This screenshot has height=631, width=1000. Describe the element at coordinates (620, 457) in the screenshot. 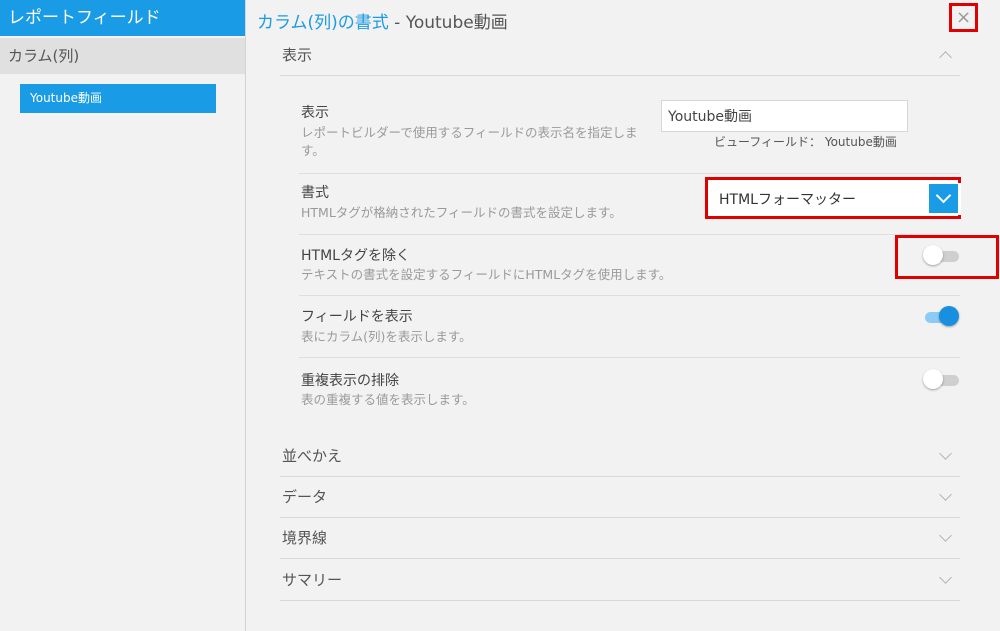

I see `section-sort: 並べかえ` at that location.